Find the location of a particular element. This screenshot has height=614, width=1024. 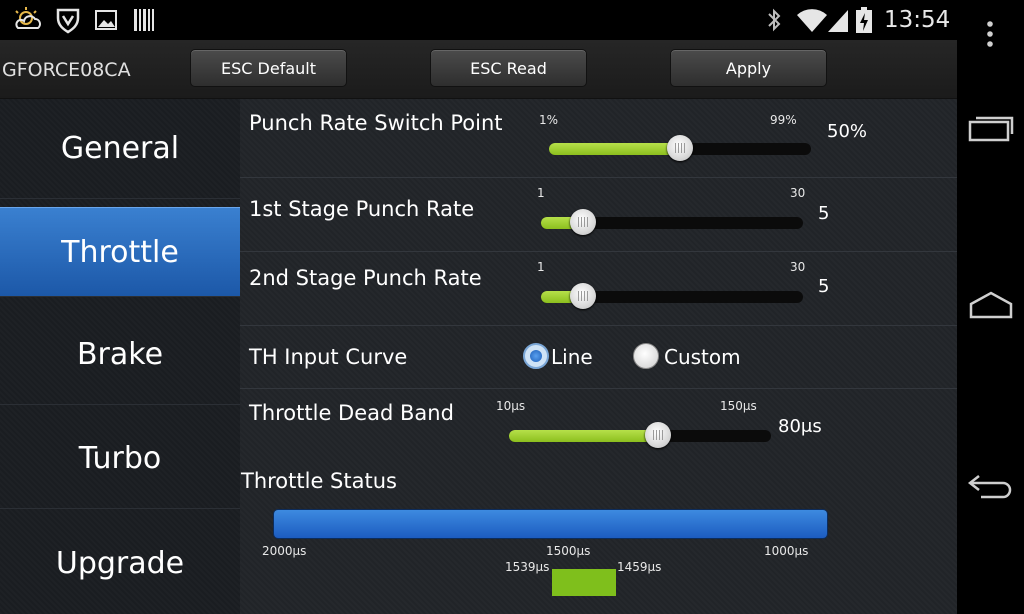

back-icon is located at coordinates (991, 485).